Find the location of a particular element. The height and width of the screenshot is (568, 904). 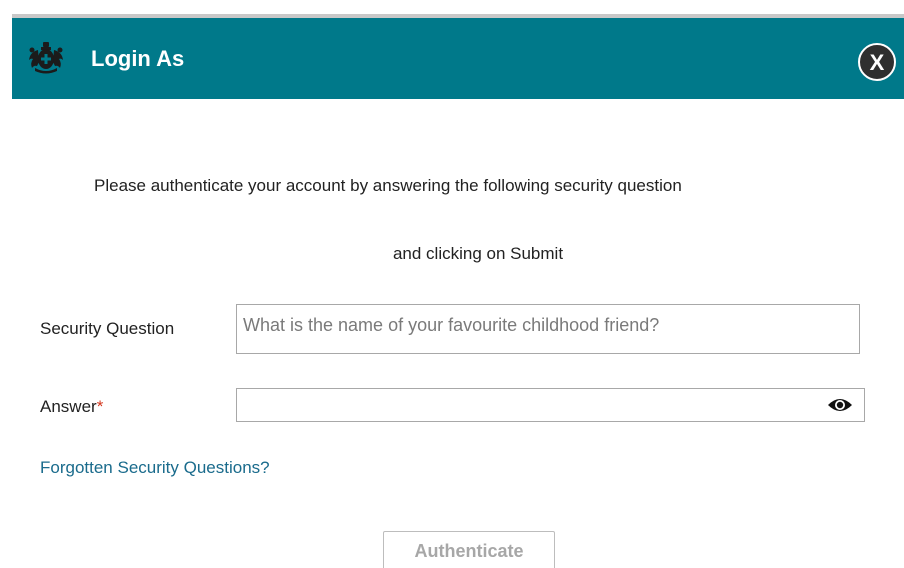

required-marker: * is located at coordinates (100, 406).